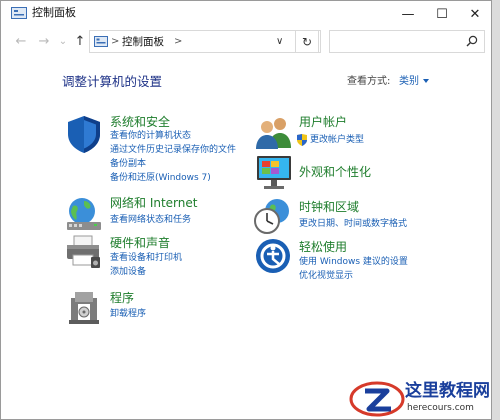 Image resolution: width=500 pixels, height=420 pixels. What do you see at coordinates (472, 41) in the screenshot?
I see `search-icon` at bounding box center [472, 41].